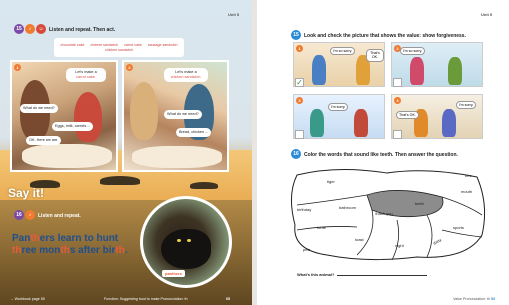 This screenshot has width=509, height=305. What do you see at coordinates (304, 209) in the screenshot?
I see `map-word: birthday` at bounding box center [304, 209].